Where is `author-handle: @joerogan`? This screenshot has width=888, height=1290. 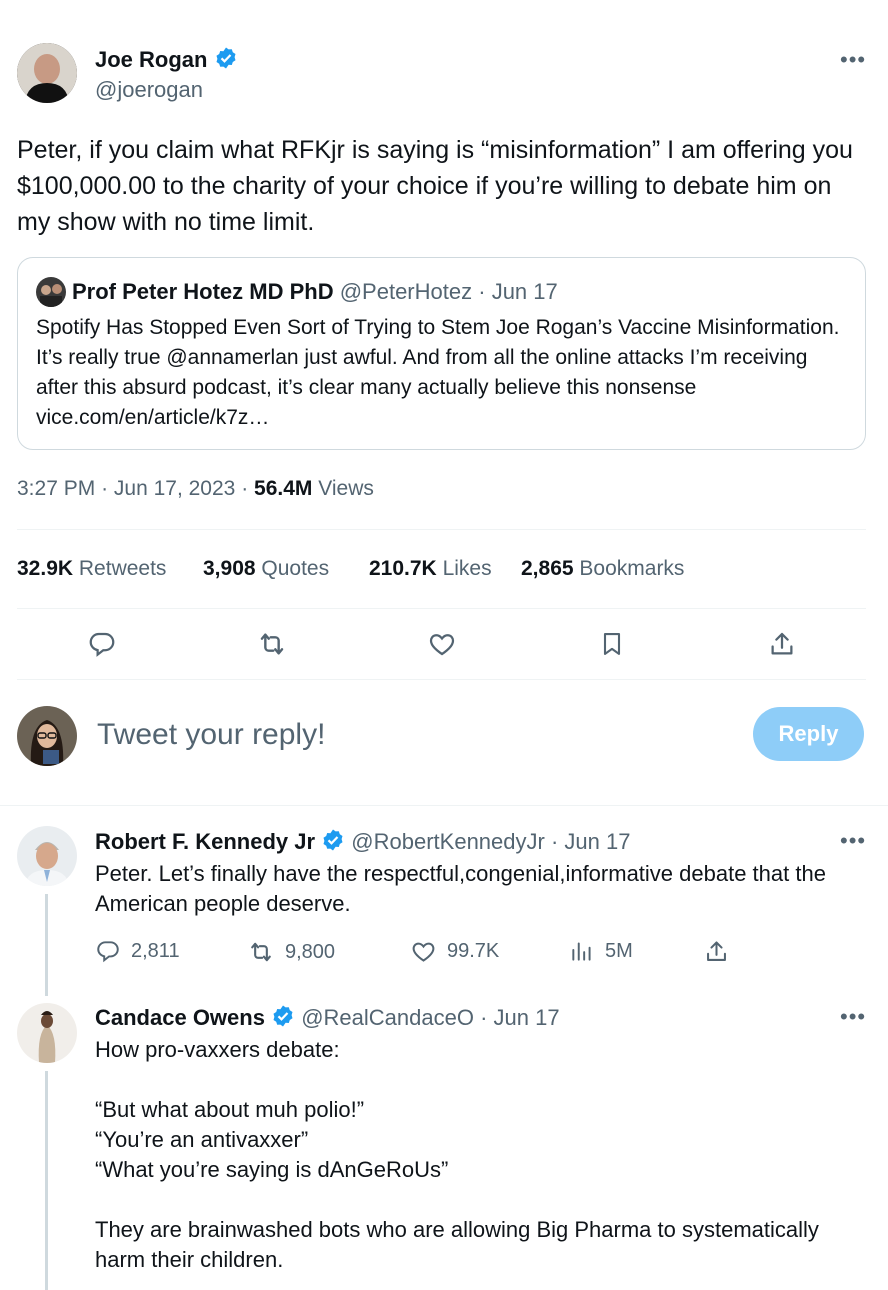
author-handle: @joerogan is located at coordinates (149, 90).